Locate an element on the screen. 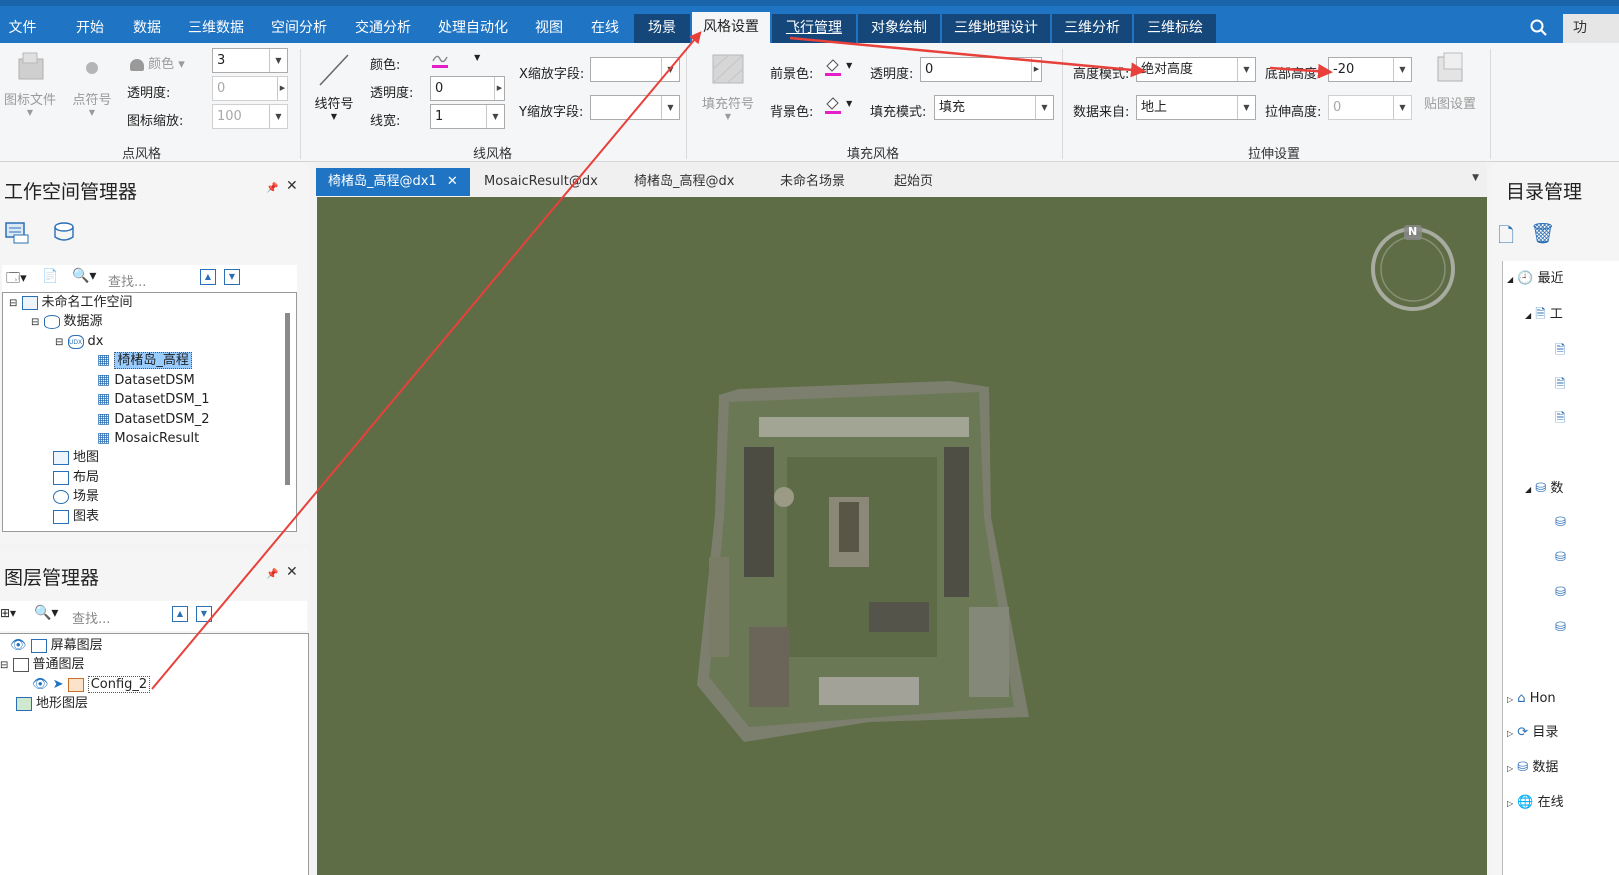  point-size-select: 3 ▼ is located at coordinates (250, 60).